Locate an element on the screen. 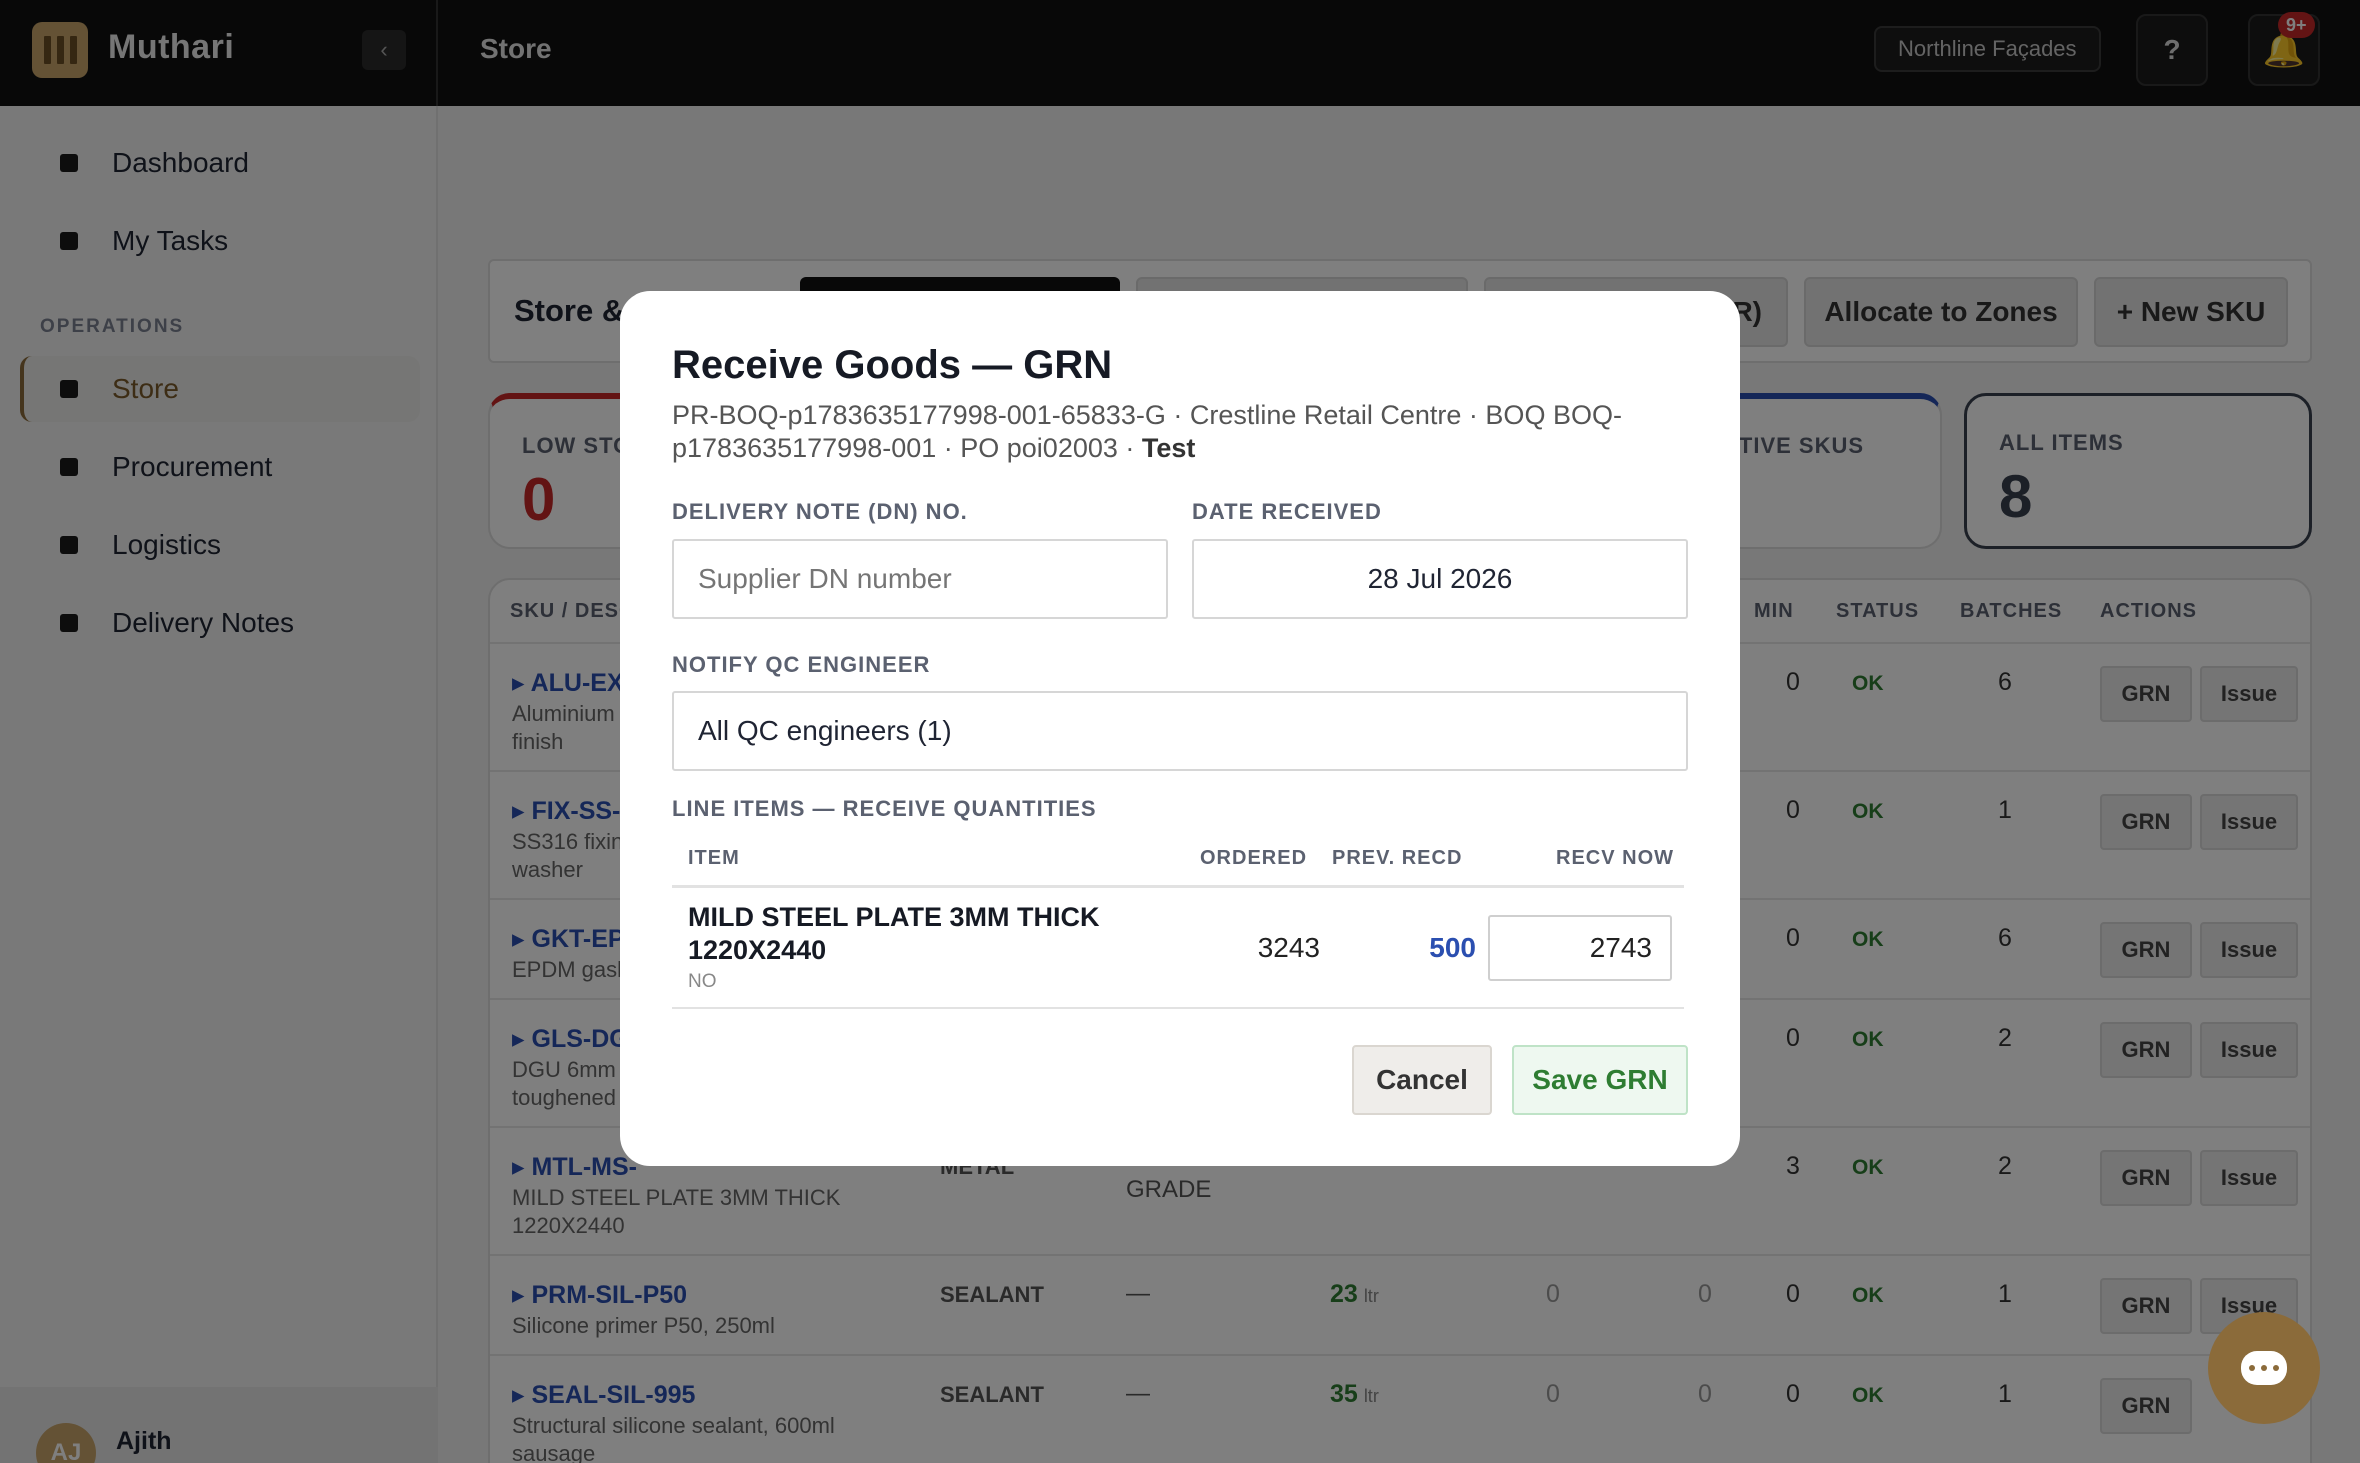 This screenshot has width=2360, height=1463. date-received-label: DATE RECEIVED is located at coordinates (1287, 511).